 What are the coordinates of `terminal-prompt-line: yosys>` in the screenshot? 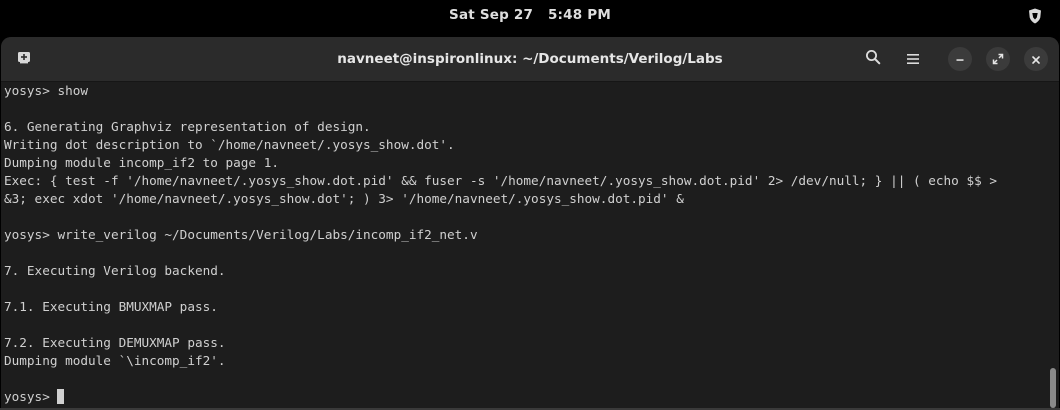 It's located at (527, 397).